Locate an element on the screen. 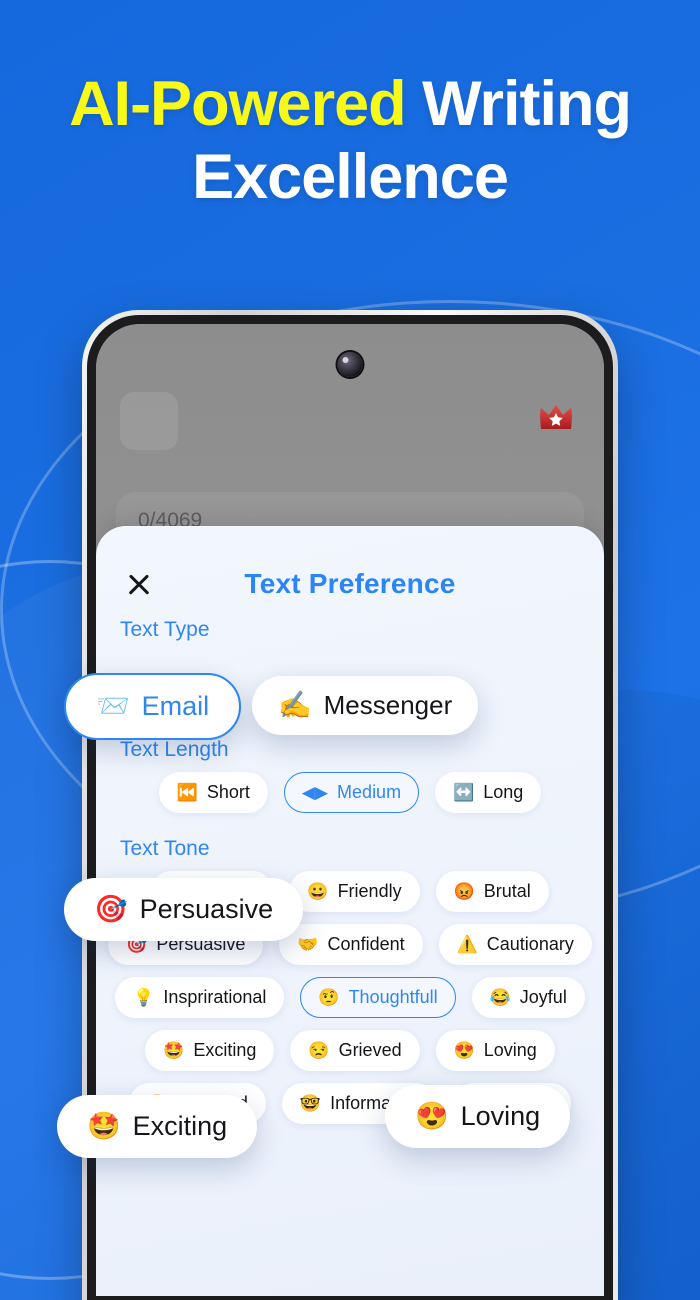 This screenshot has height=1300, width=700. chip-label: Long is located at coordinates (503, 792).